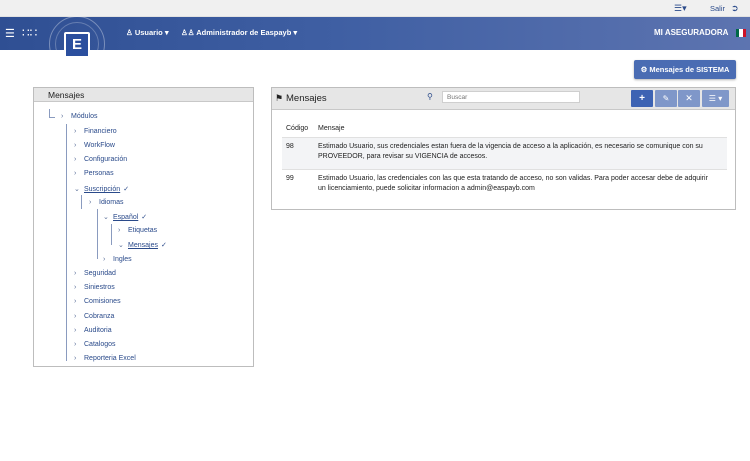 This screenshot has width=750, height=461. What do you see at coordinates (375, 8) in the screenshot?
I see `top-strip: ☰▾ Salir ➲` at bounding box center [375, 8].